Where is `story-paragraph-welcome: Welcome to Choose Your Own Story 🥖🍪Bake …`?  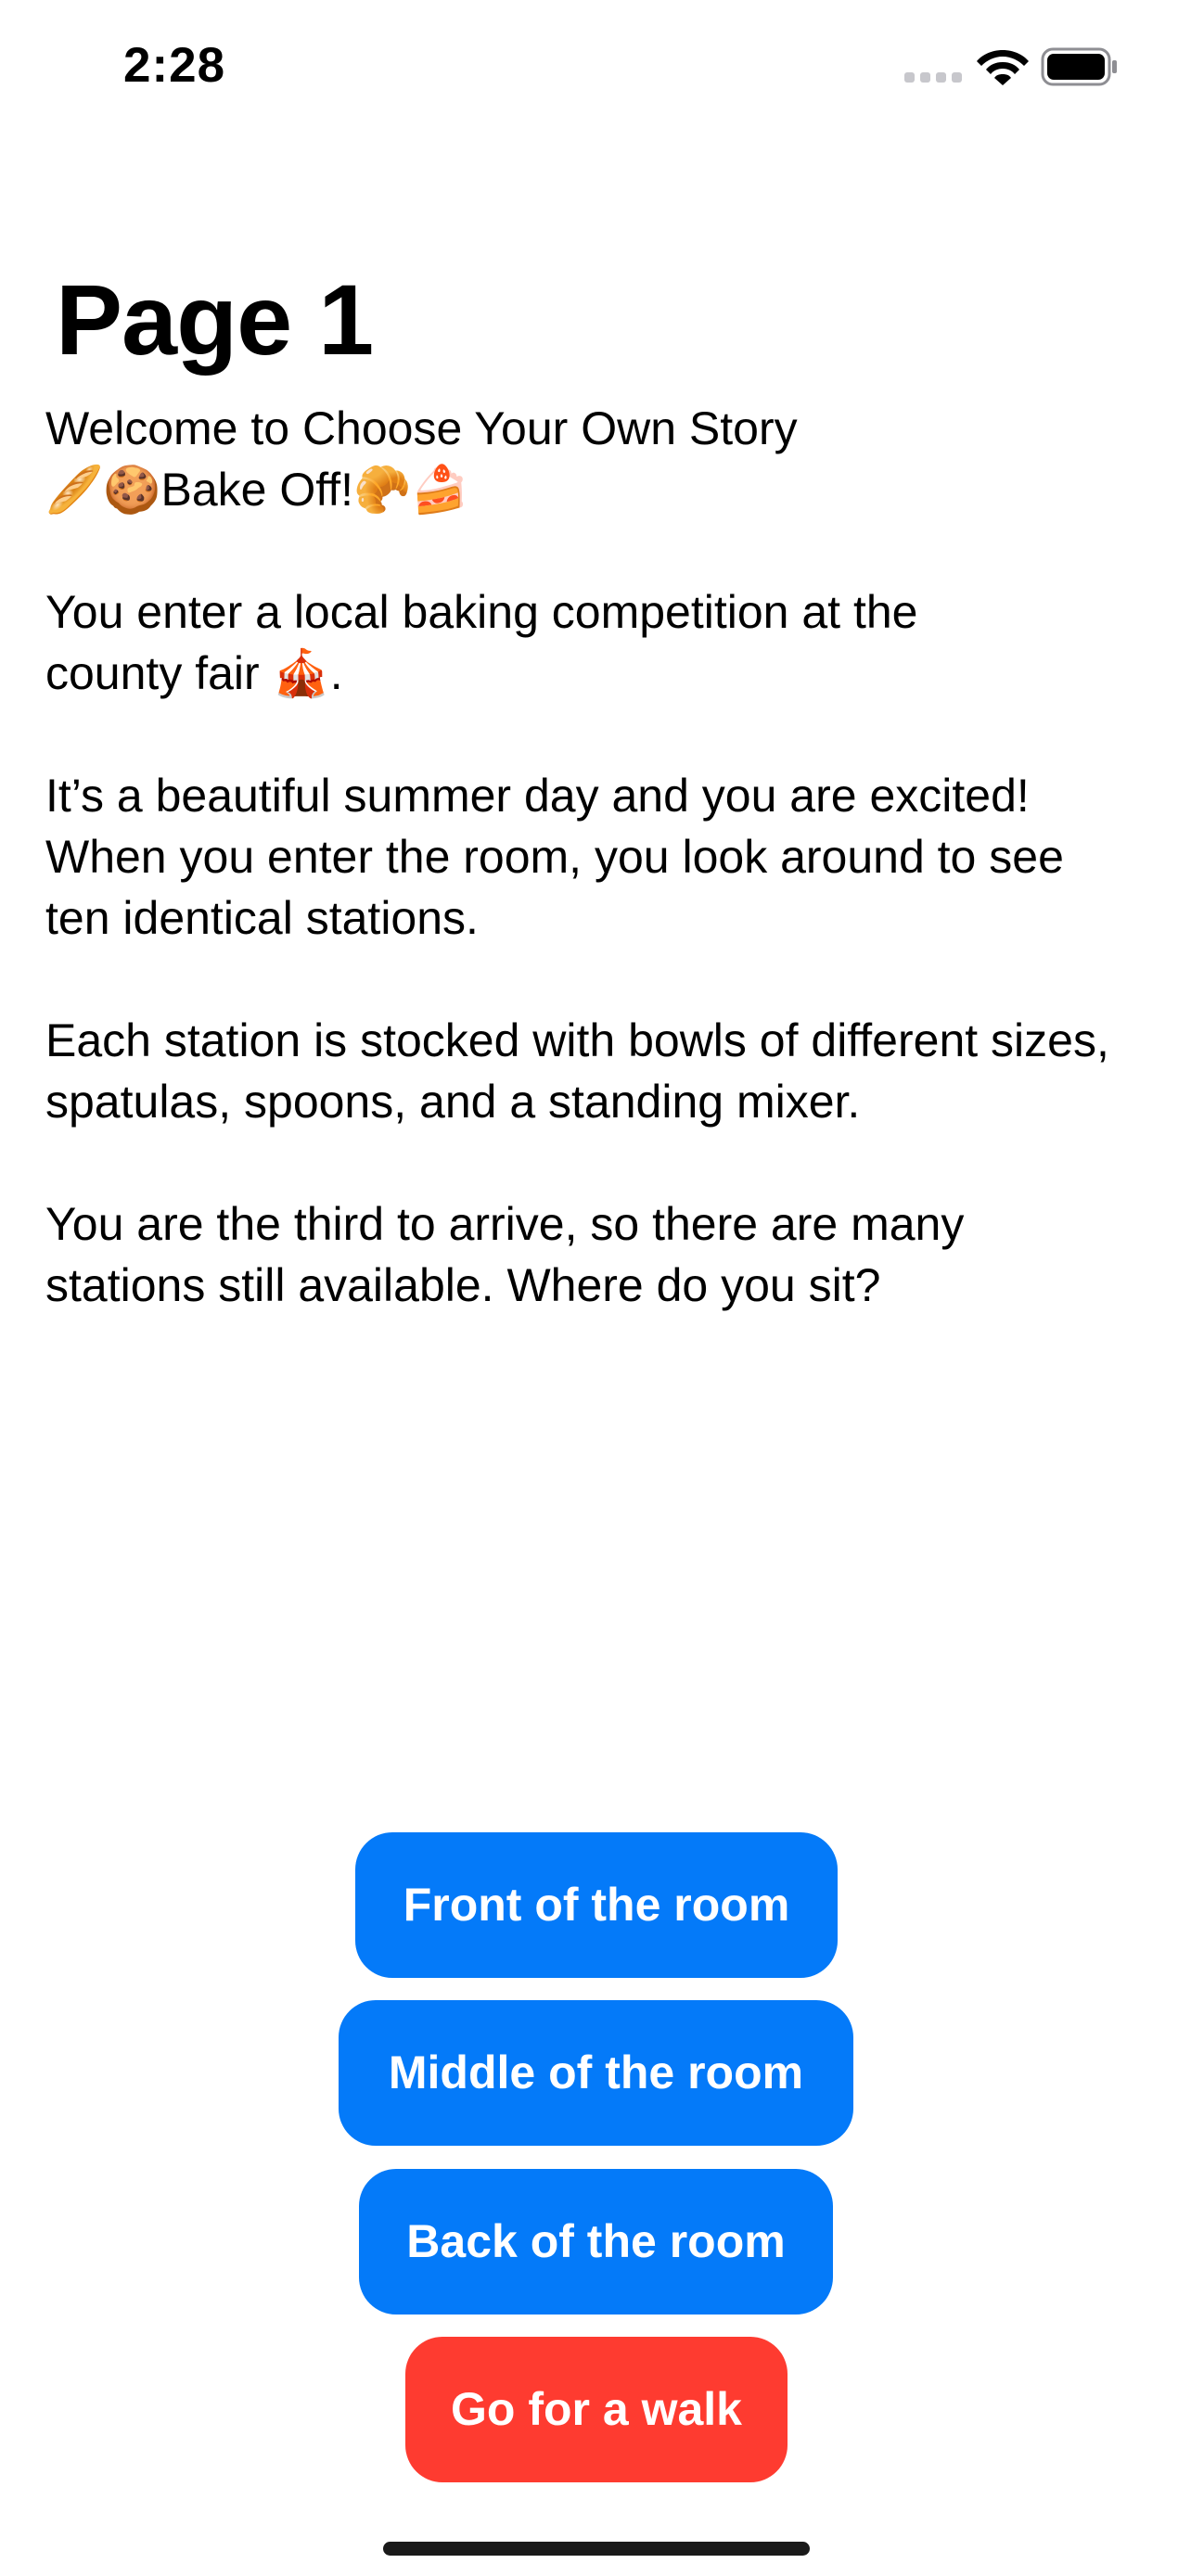 story-paragraph-welcome: Welcome to Choose Your Own Story 🥖🍪Bake … is located at coordinates (421, 459).